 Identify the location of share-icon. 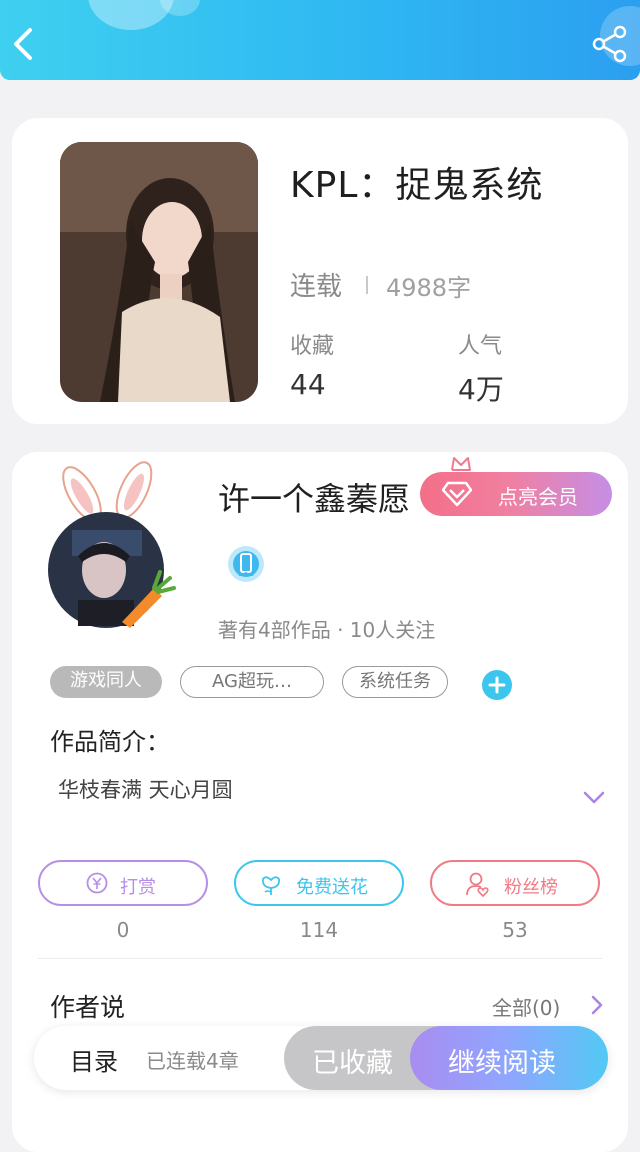
(609, 44).